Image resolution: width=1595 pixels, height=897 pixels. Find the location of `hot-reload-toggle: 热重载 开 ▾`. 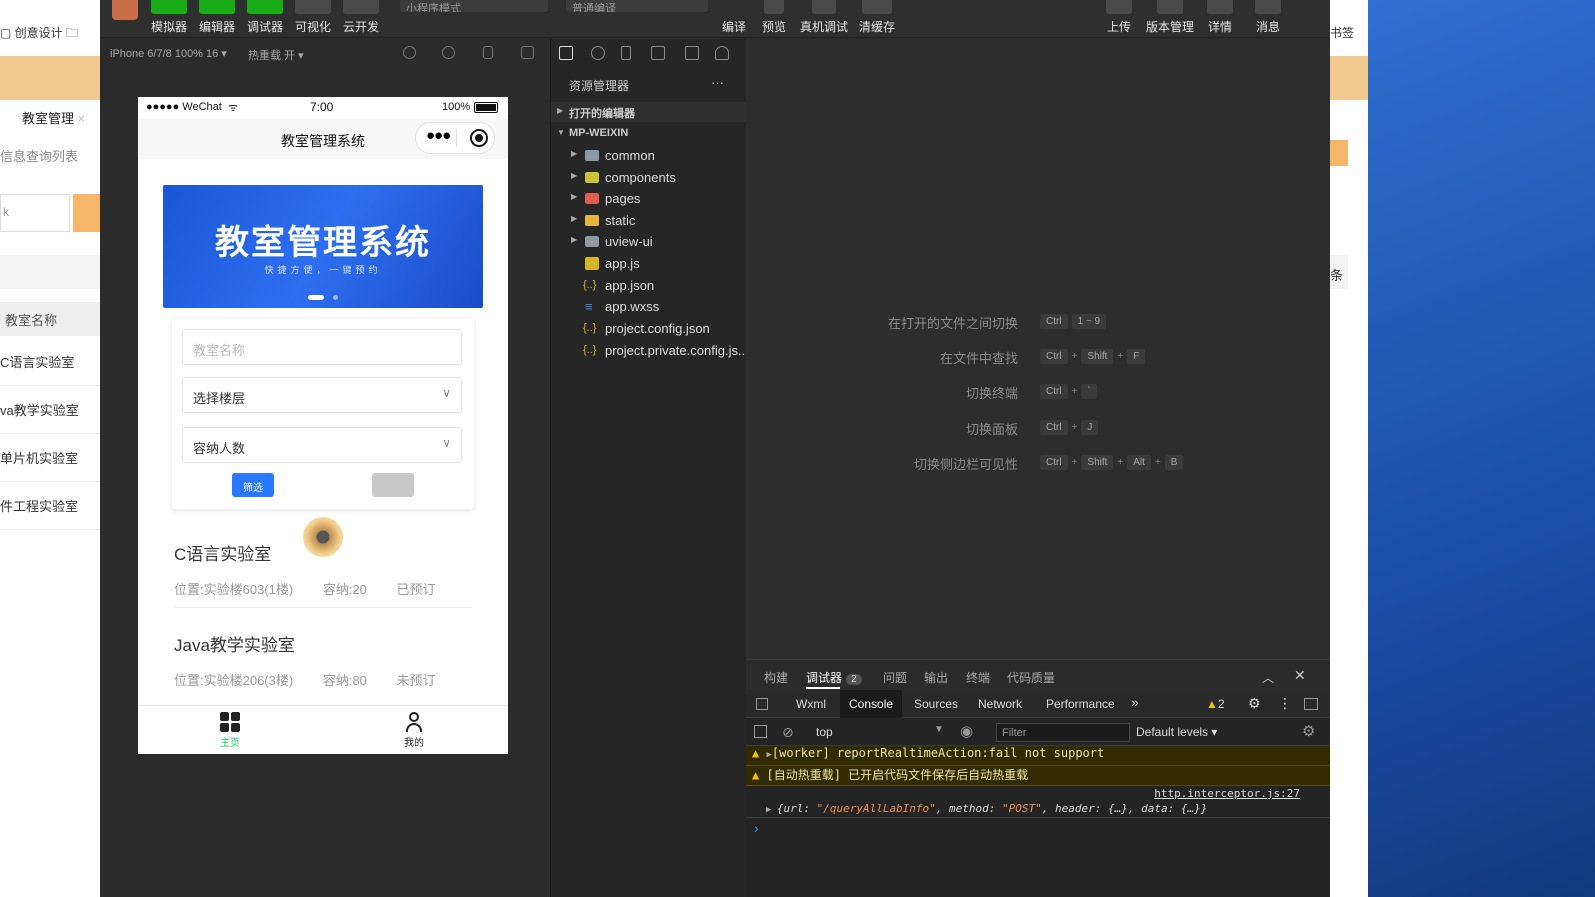

hot-reload-toggle: 热重载 开 ▾ is located at coordinates (276, 55).